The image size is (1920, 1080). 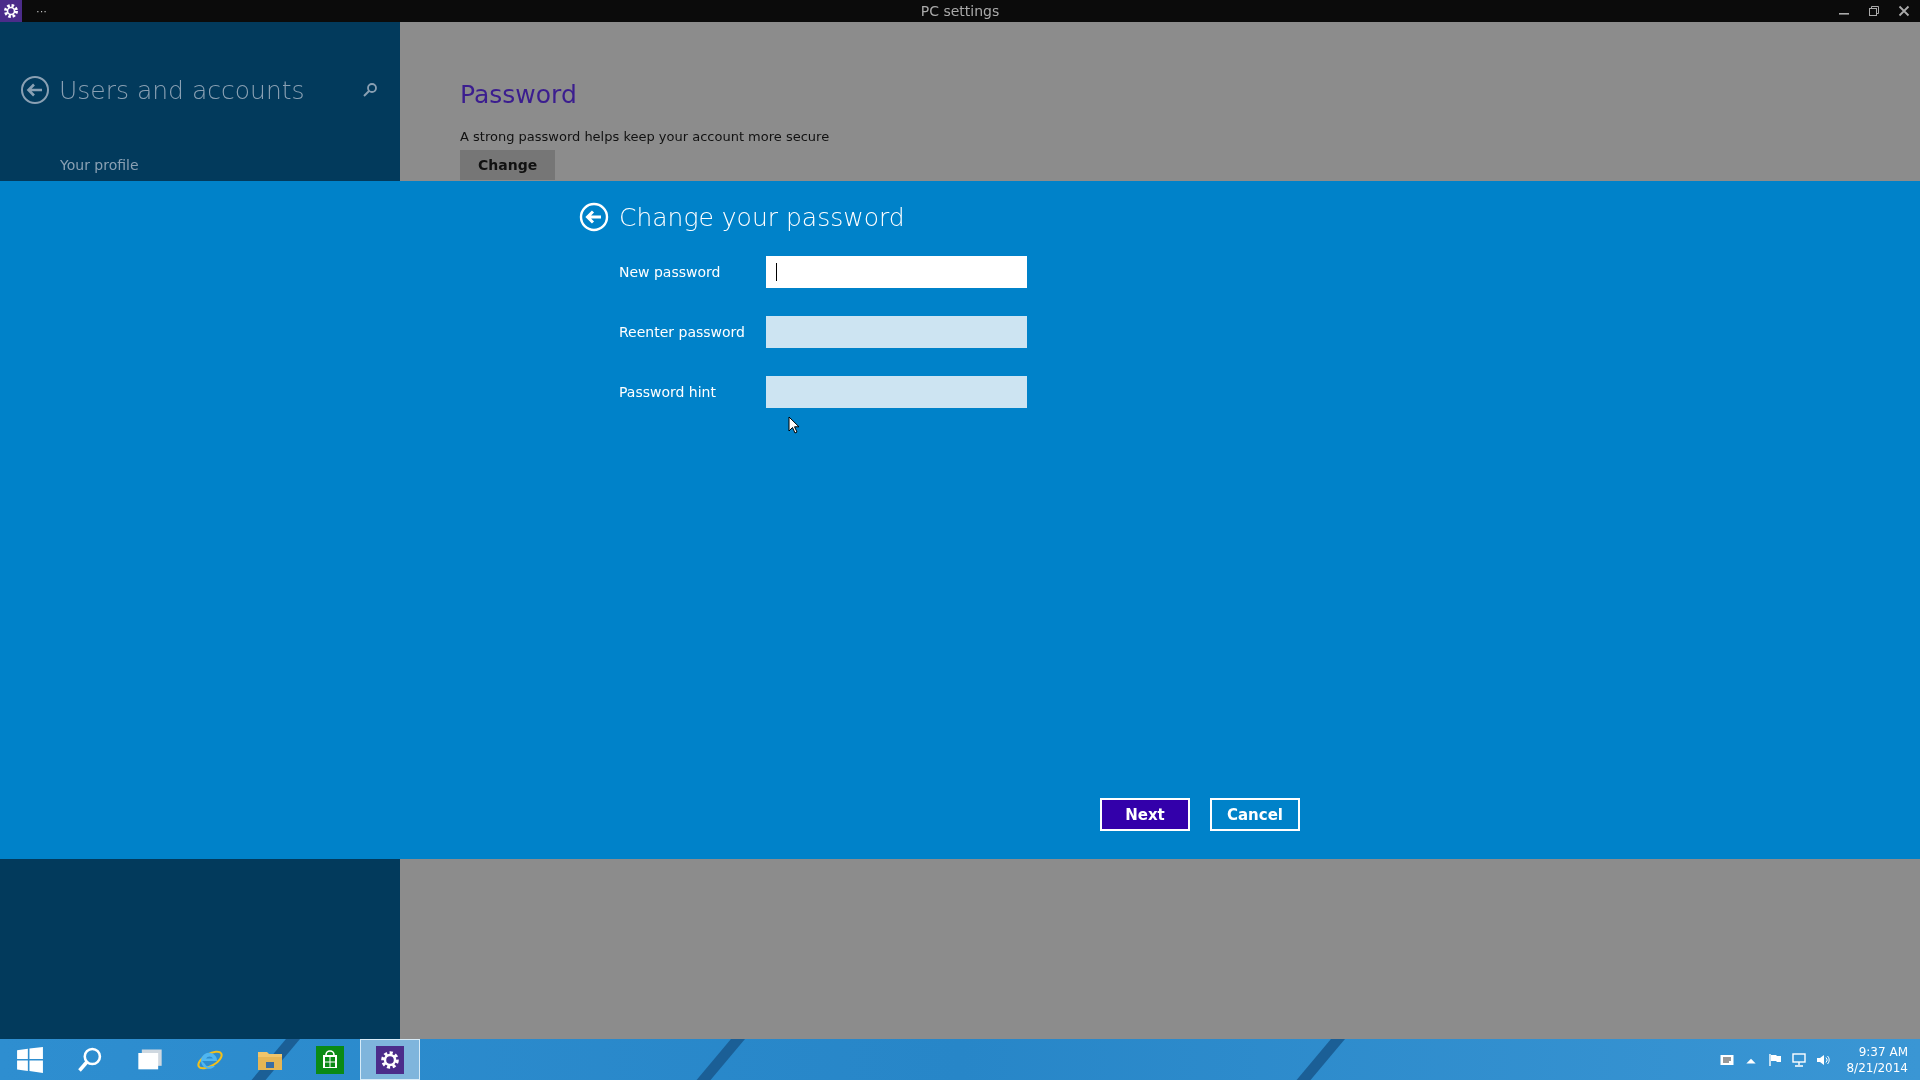 I want to click on clock-time: 9:37 AM, so click(x=1883, y=1051).